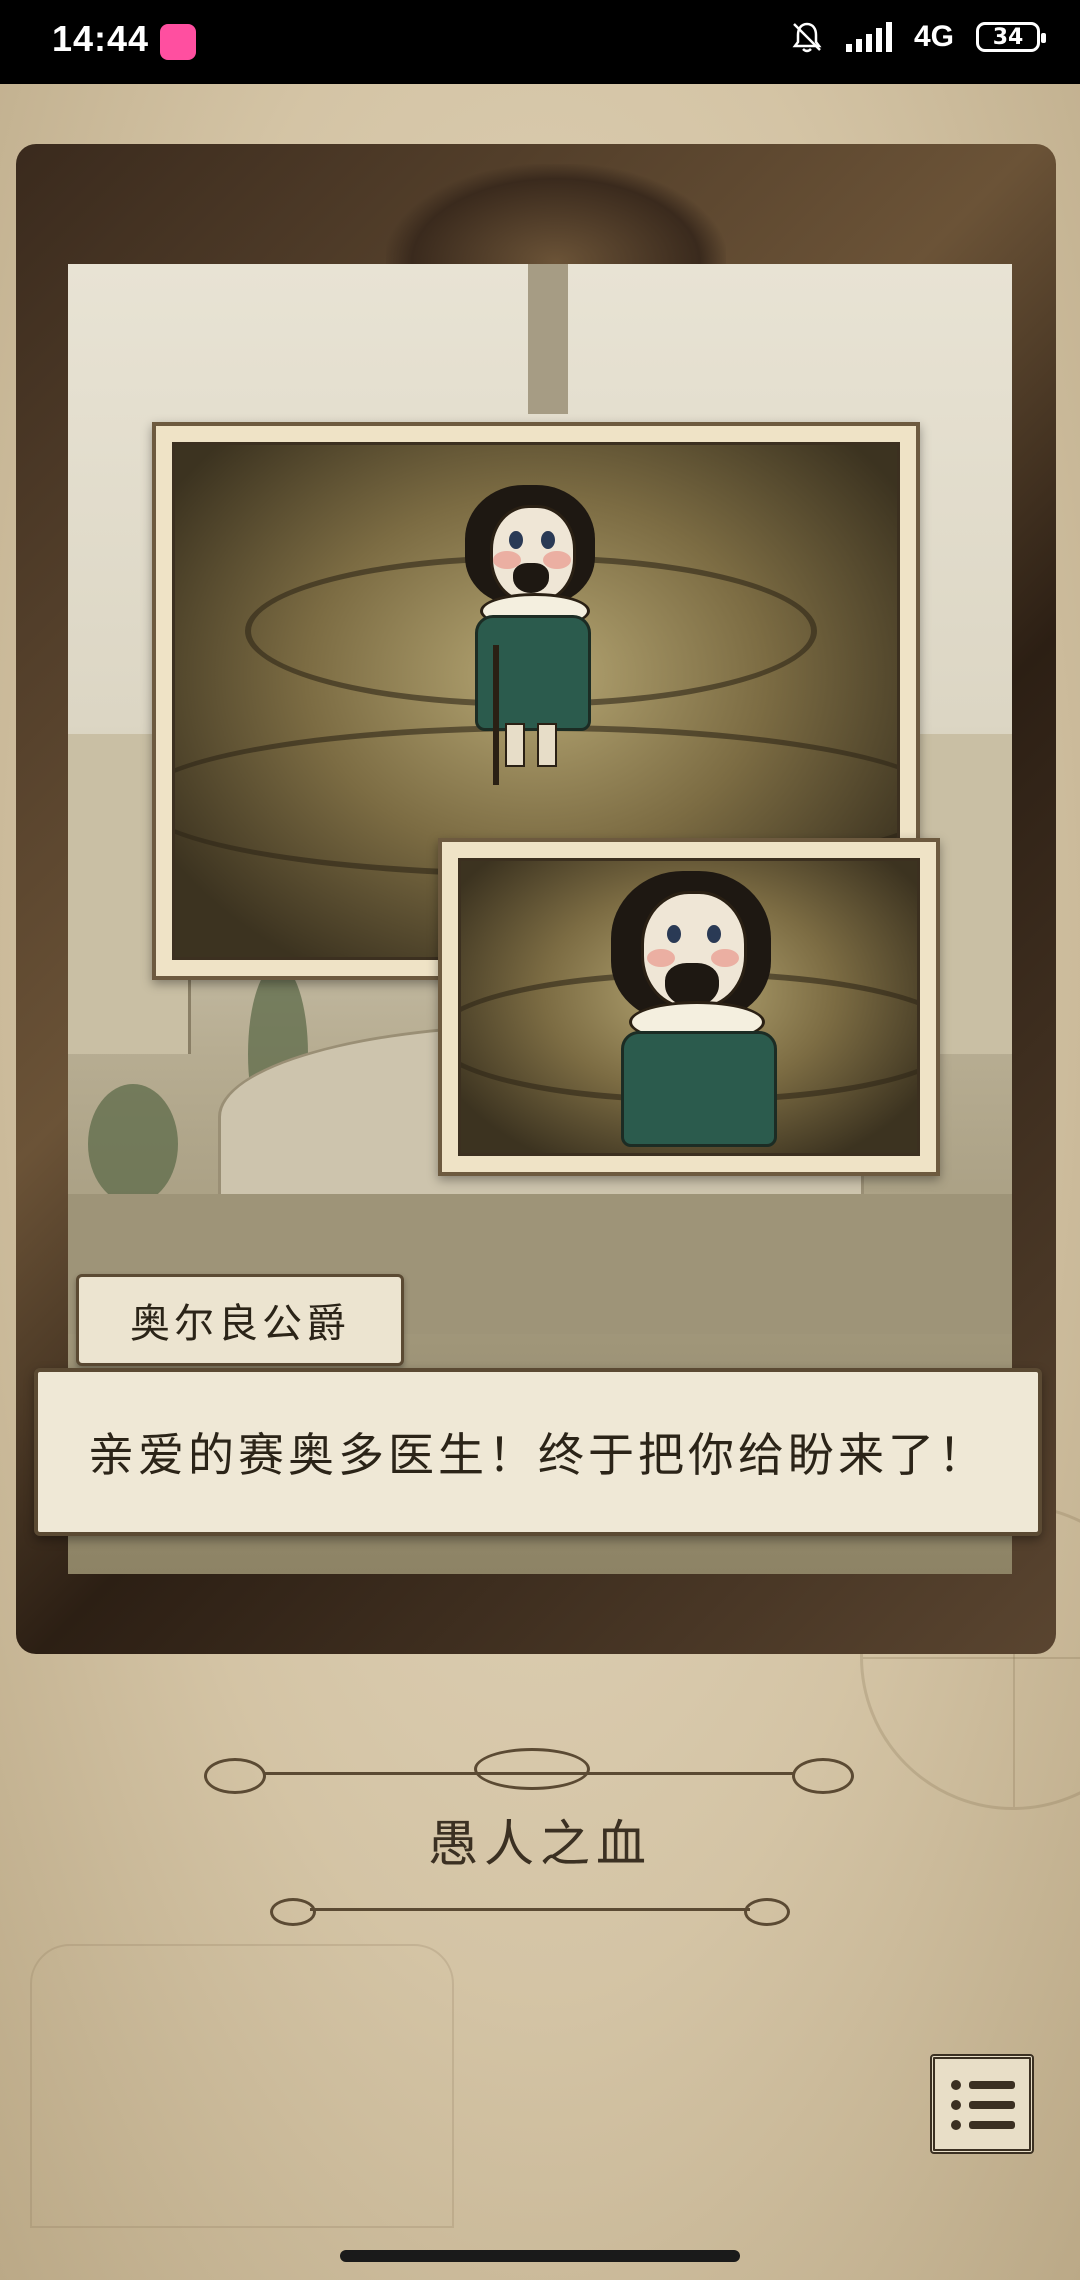  Describe the element at coordinates (540, 42) in the screenshot. I see `status-bar: 14:44 4G 34` at that location.